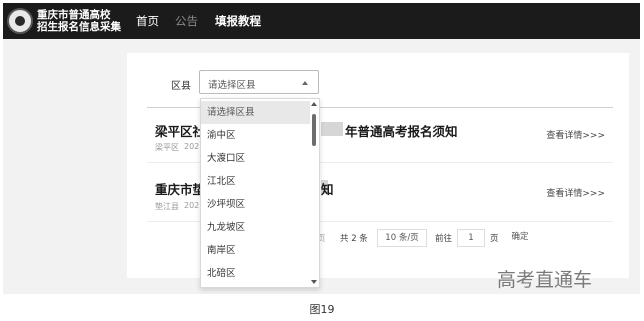  I want to click on brand-line-1: 重庆市普通高校, so click(74, 15).